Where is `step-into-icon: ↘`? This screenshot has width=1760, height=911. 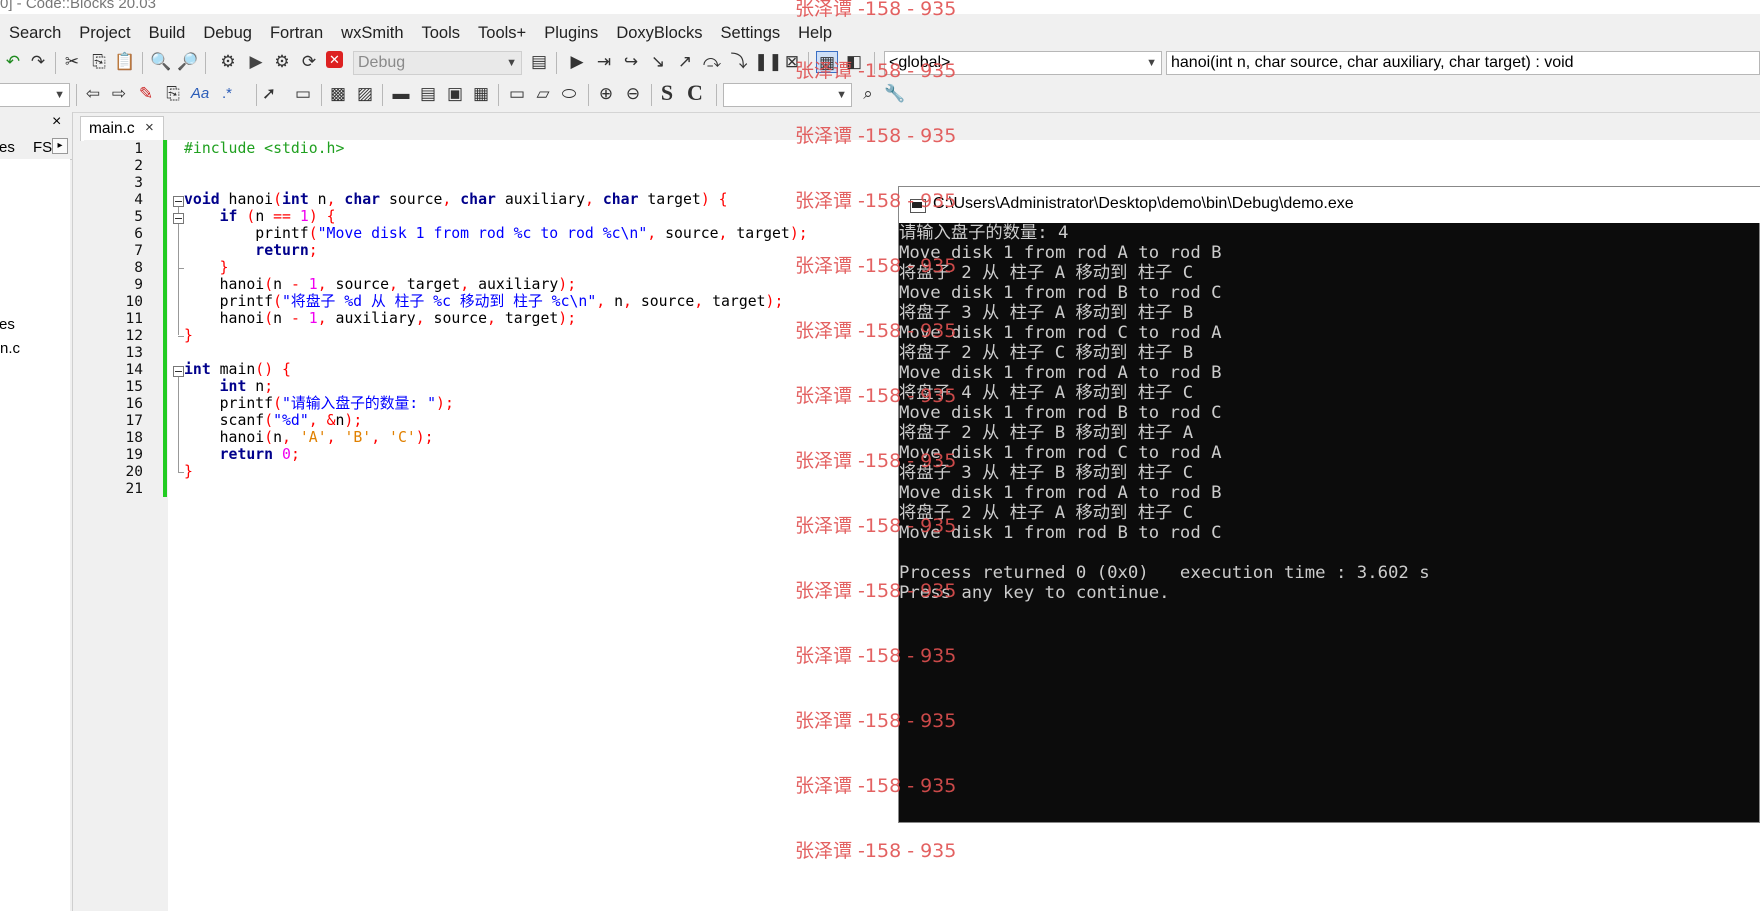
step-into-icon: ↘ is located at coordinates (658, 62).